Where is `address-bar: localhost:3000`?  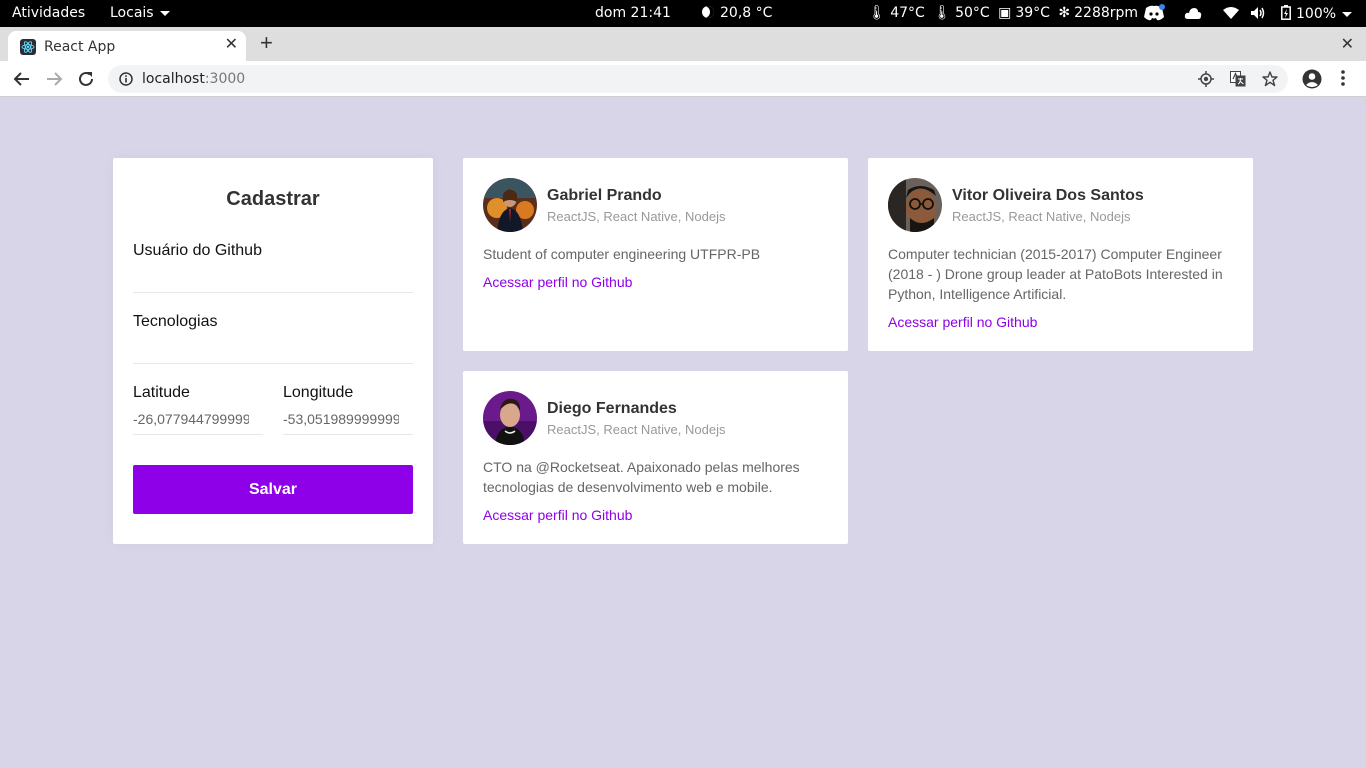 address-bar: localhost:3000 is located at coordinates (698, 79).